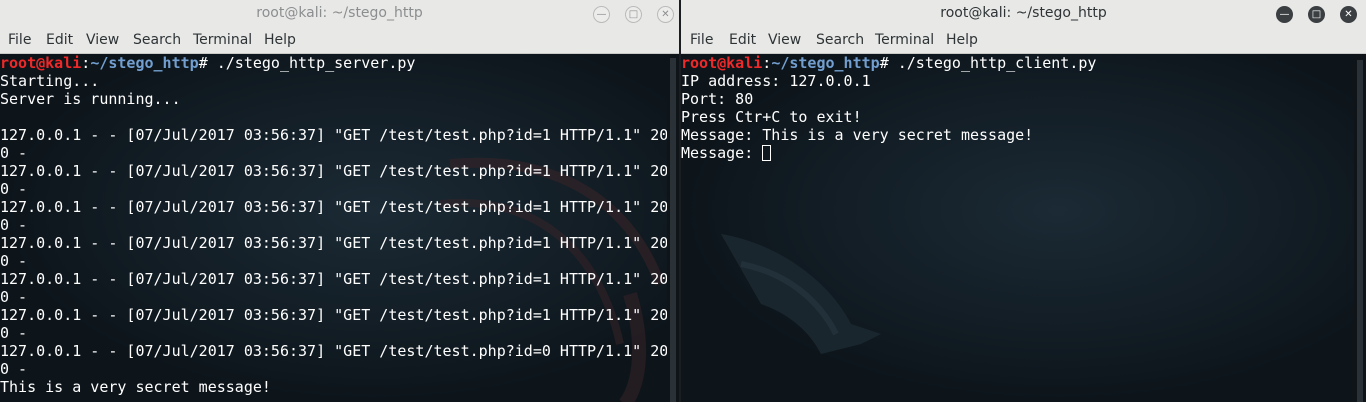 This screenshot has width=1366, height=402. Describe the element at coordinates (722, 153) in the screenshot. I see `message-input-prompt: Message:` at that location.